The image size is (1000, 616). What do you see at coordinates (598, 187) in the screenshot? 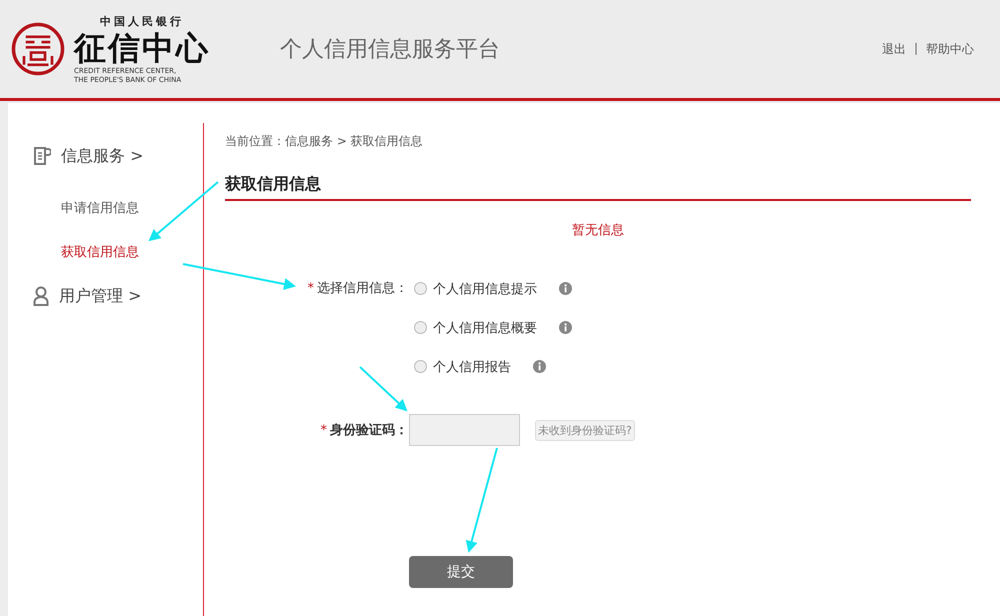
I see `page-title: 获取信用信息` at bounding box center [598, 187].